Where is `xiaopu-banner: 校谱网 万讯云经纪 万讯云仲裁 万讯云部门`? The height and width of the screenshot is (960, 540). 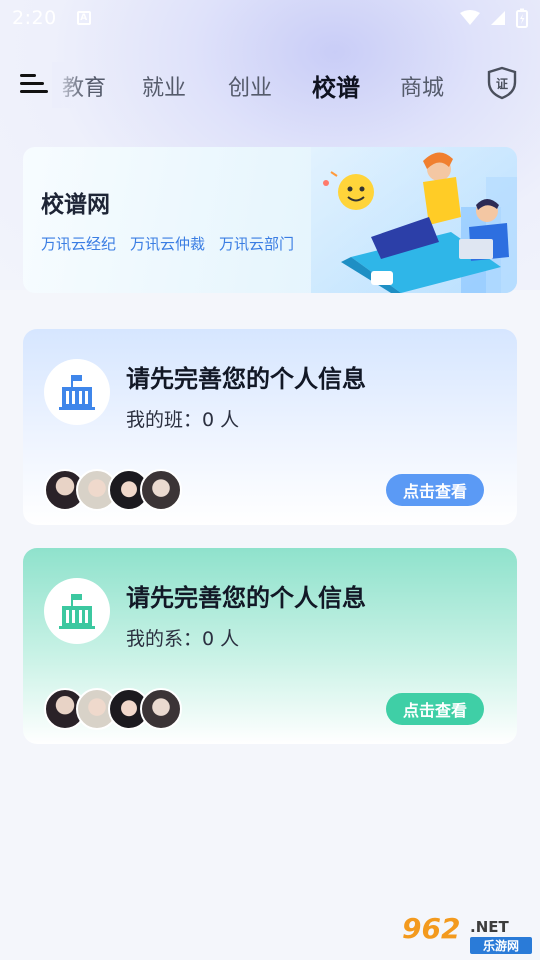 xiaopu-banner: 校谱网 万讯云经纪 万讯云仲裁 万讯云部门 is located at coordinates (270, 220).